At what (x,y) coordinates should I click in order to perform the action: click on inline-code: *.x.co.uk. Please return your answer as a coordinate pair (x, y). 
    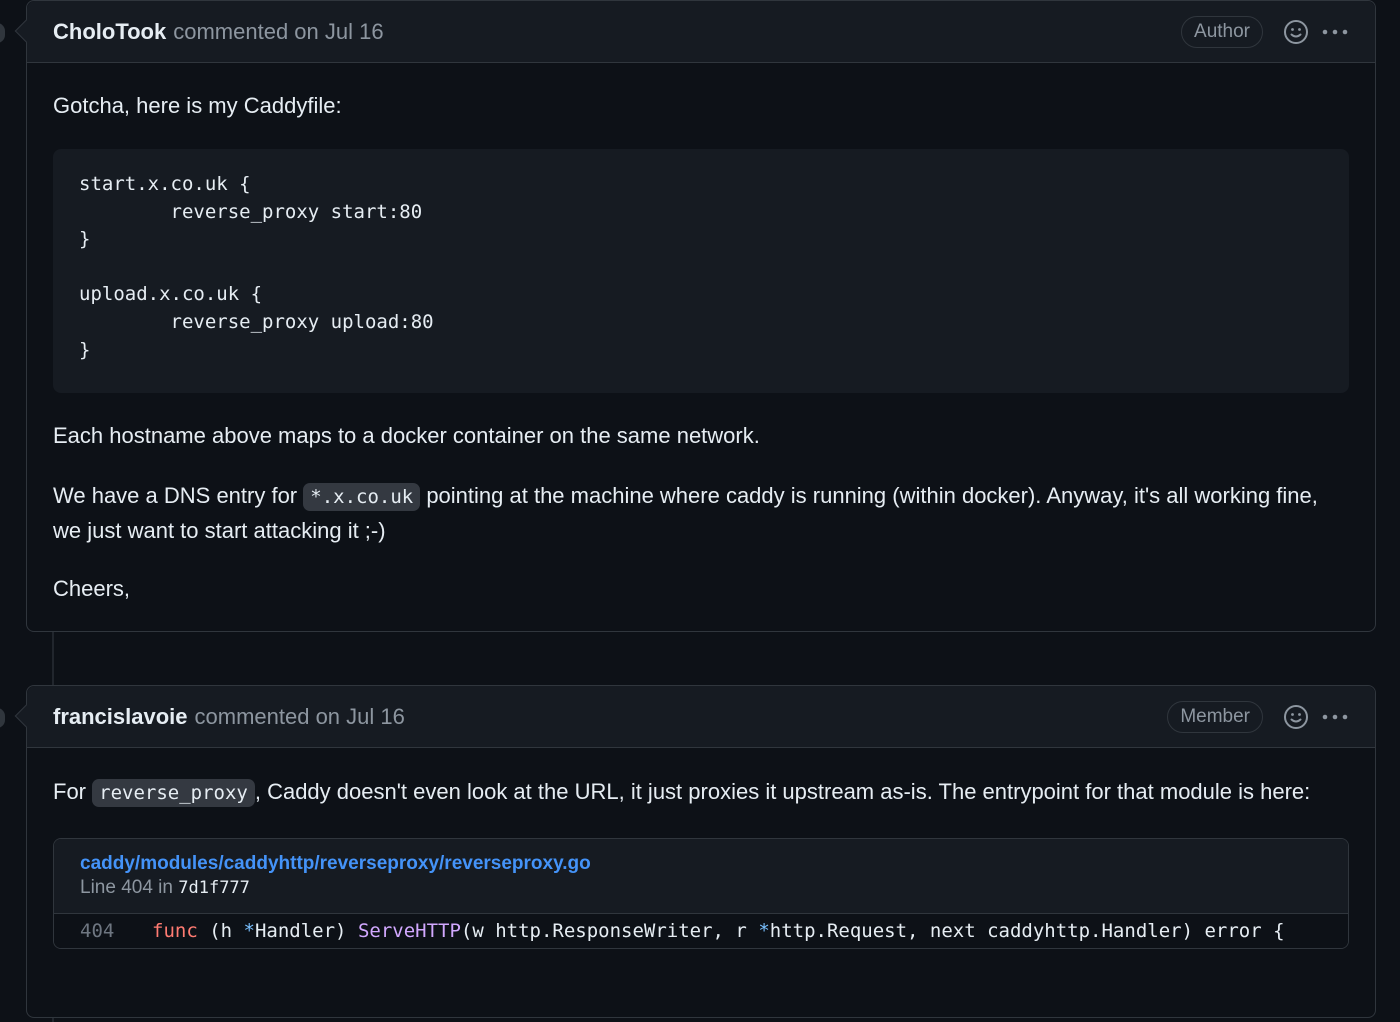
    Looking at the image, I should click on (362, 497).